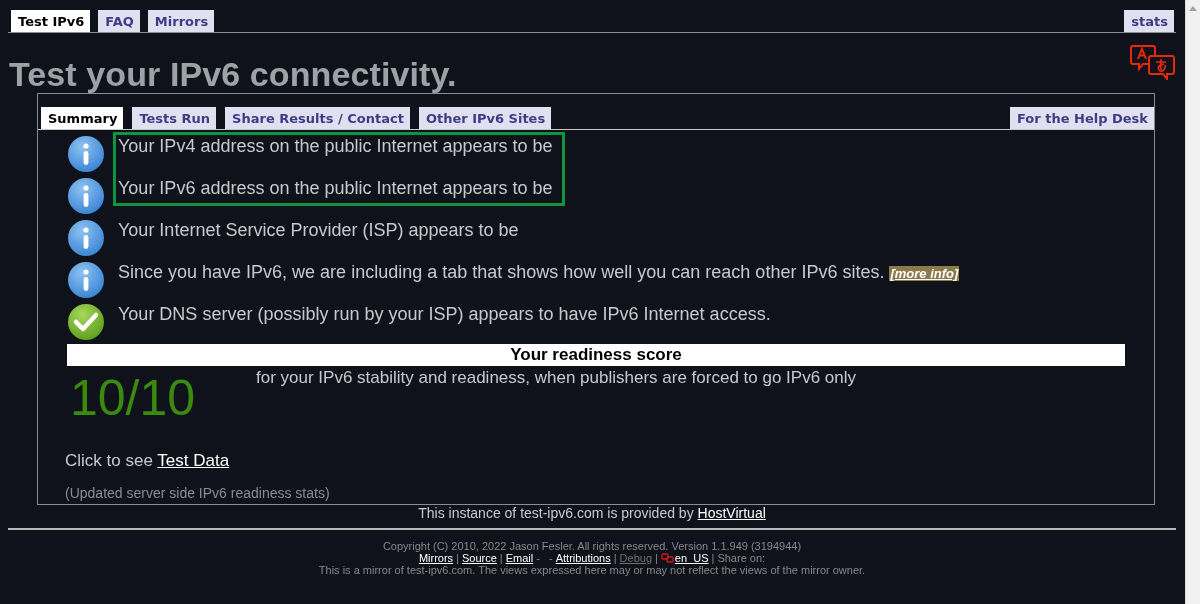  I want to click on scrollbar, so click(1192, 302).